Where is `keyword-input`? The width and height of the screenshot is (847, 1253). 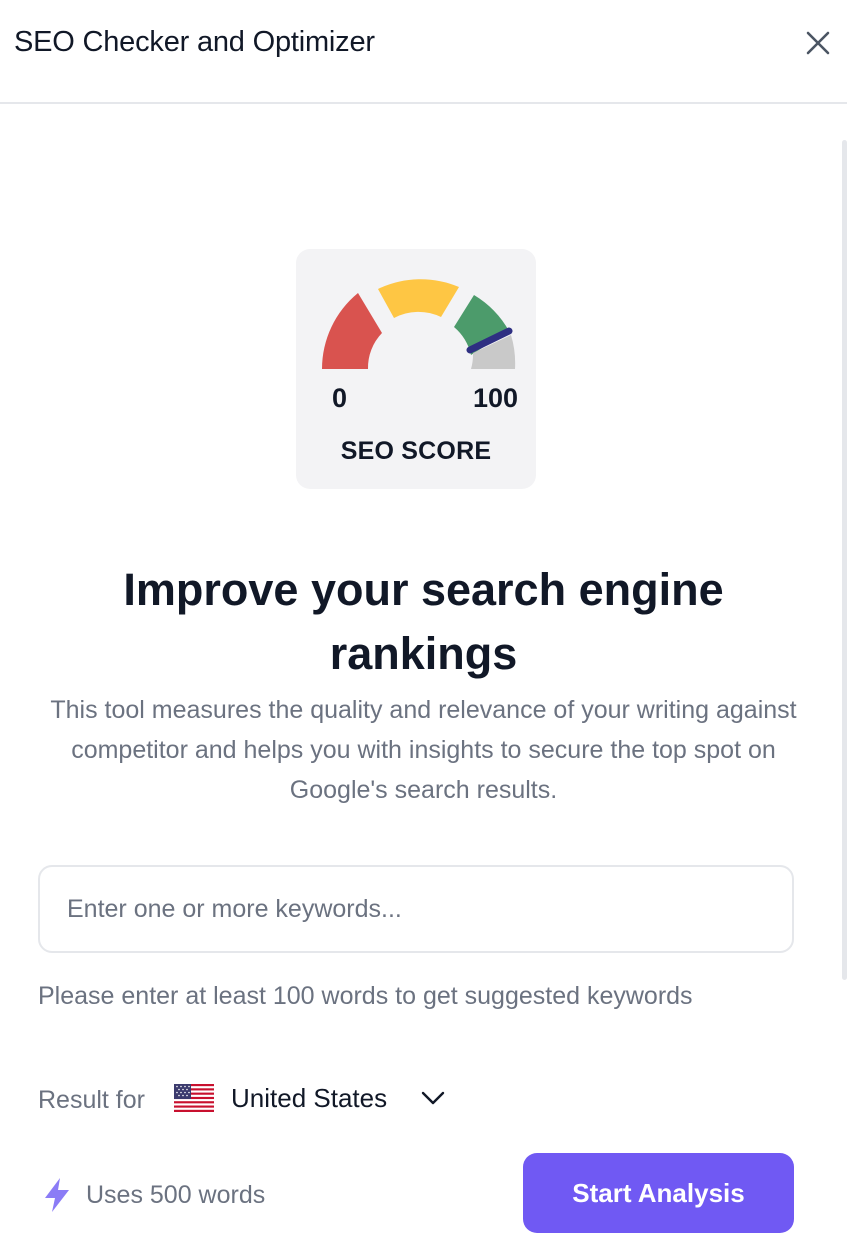 keyword-input is located at coordinates (416, 909).